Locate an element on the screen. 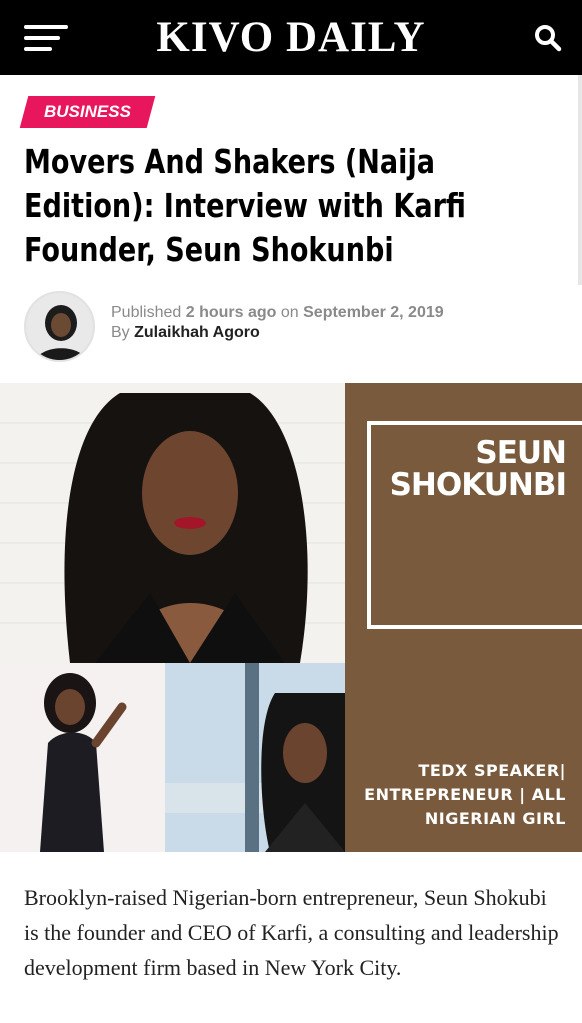 Image resolution: width=582 pixels, height=1023 pixels. featured-name: SEUN SHOKUNBI is located at coordinates (478, 469).